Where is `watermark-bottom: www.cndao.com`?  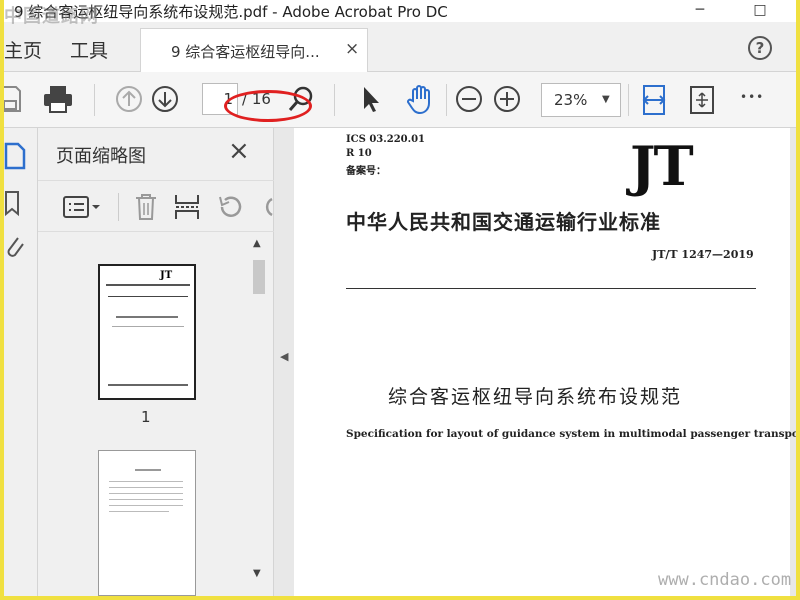
watermark-bottom: www.cndao.com is located at coordinates (725, 580).